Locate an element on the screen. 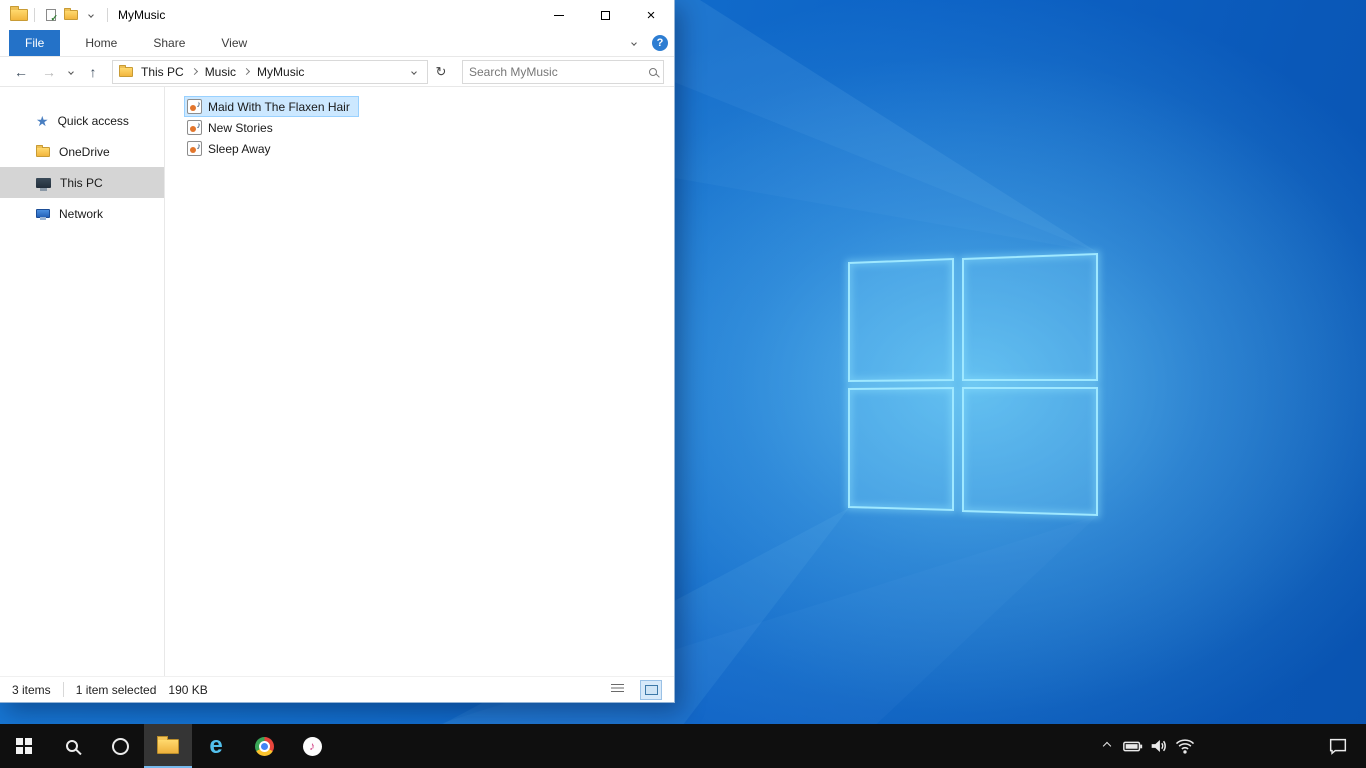  large-icons-view-button is located at coordinates (651, 689).